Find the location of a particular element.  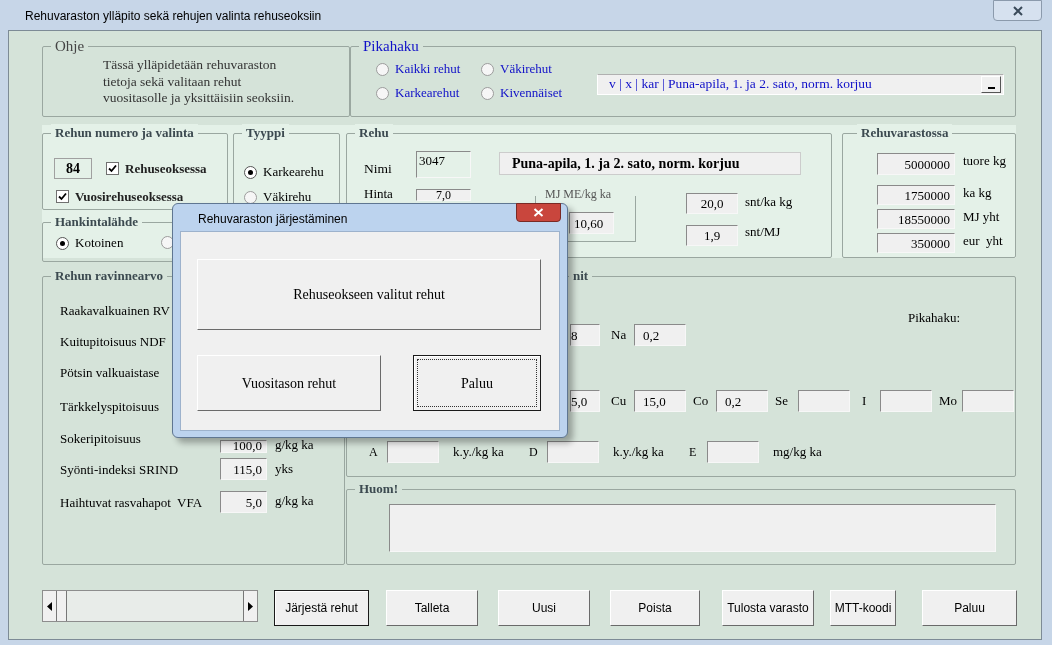

nutrient-field: 100,0 is located at coordinates (243, 446).